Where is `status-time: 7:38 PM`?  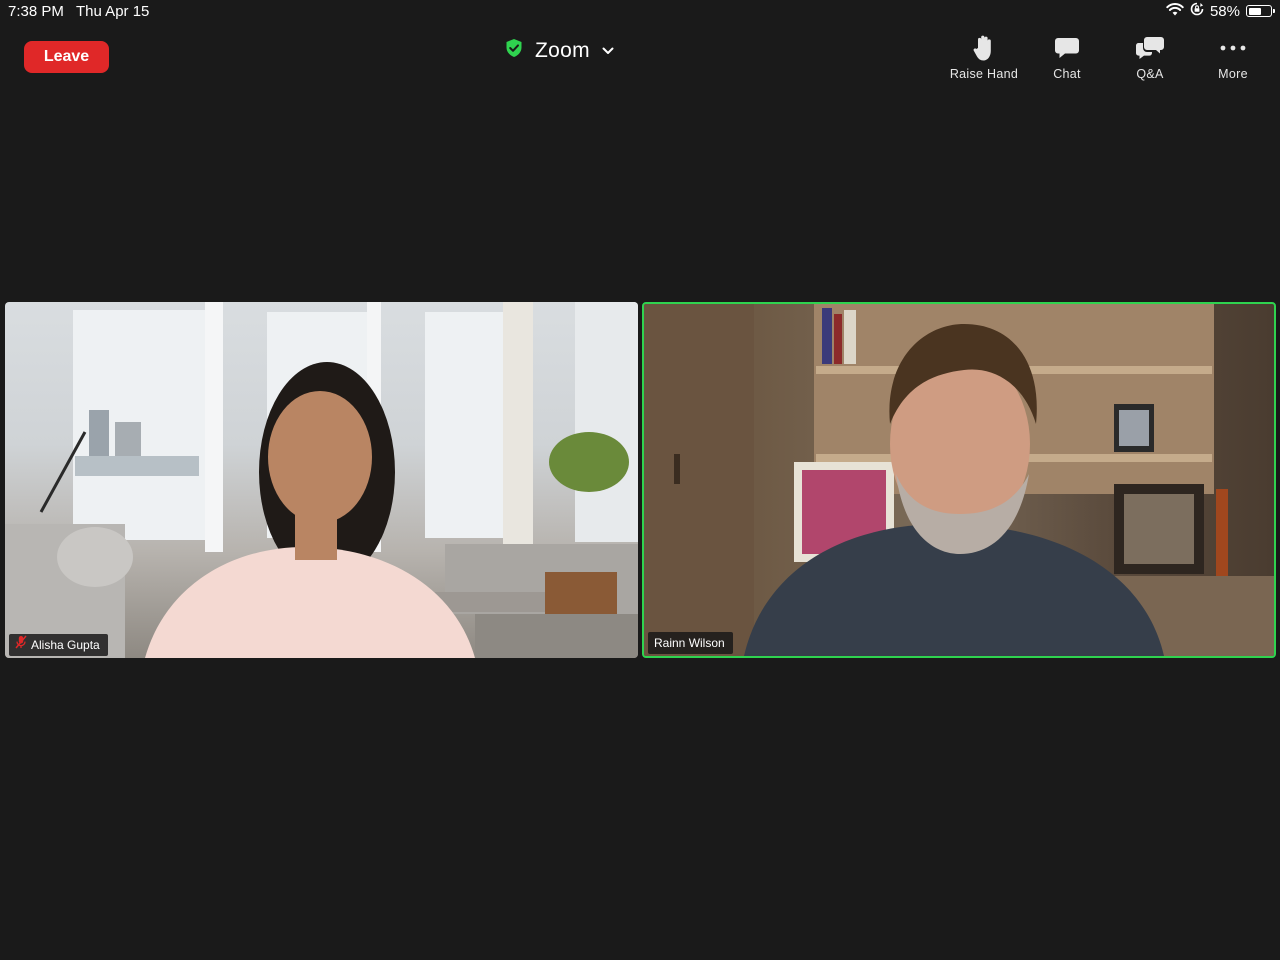
status-time: 7:38 PM is located at coordinates (36, 11).